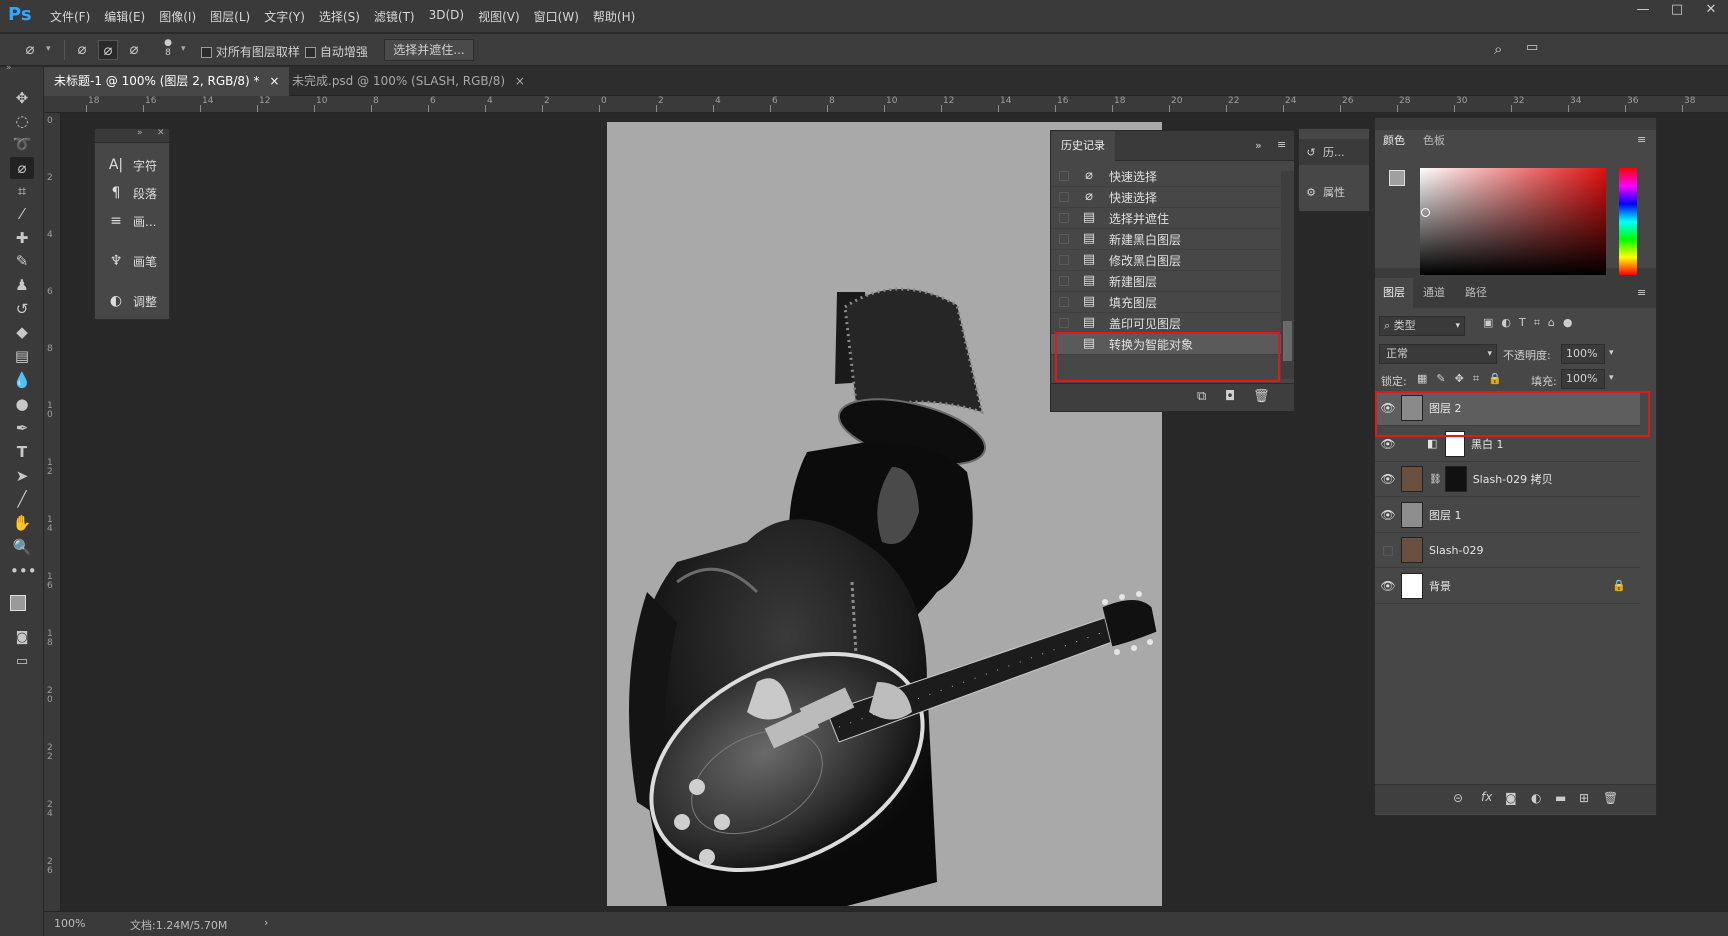  What do you see at coordinates (1498, 49) in the screenshot?
I see `search-icon: ⌕` at bounding box center [1498, 49].